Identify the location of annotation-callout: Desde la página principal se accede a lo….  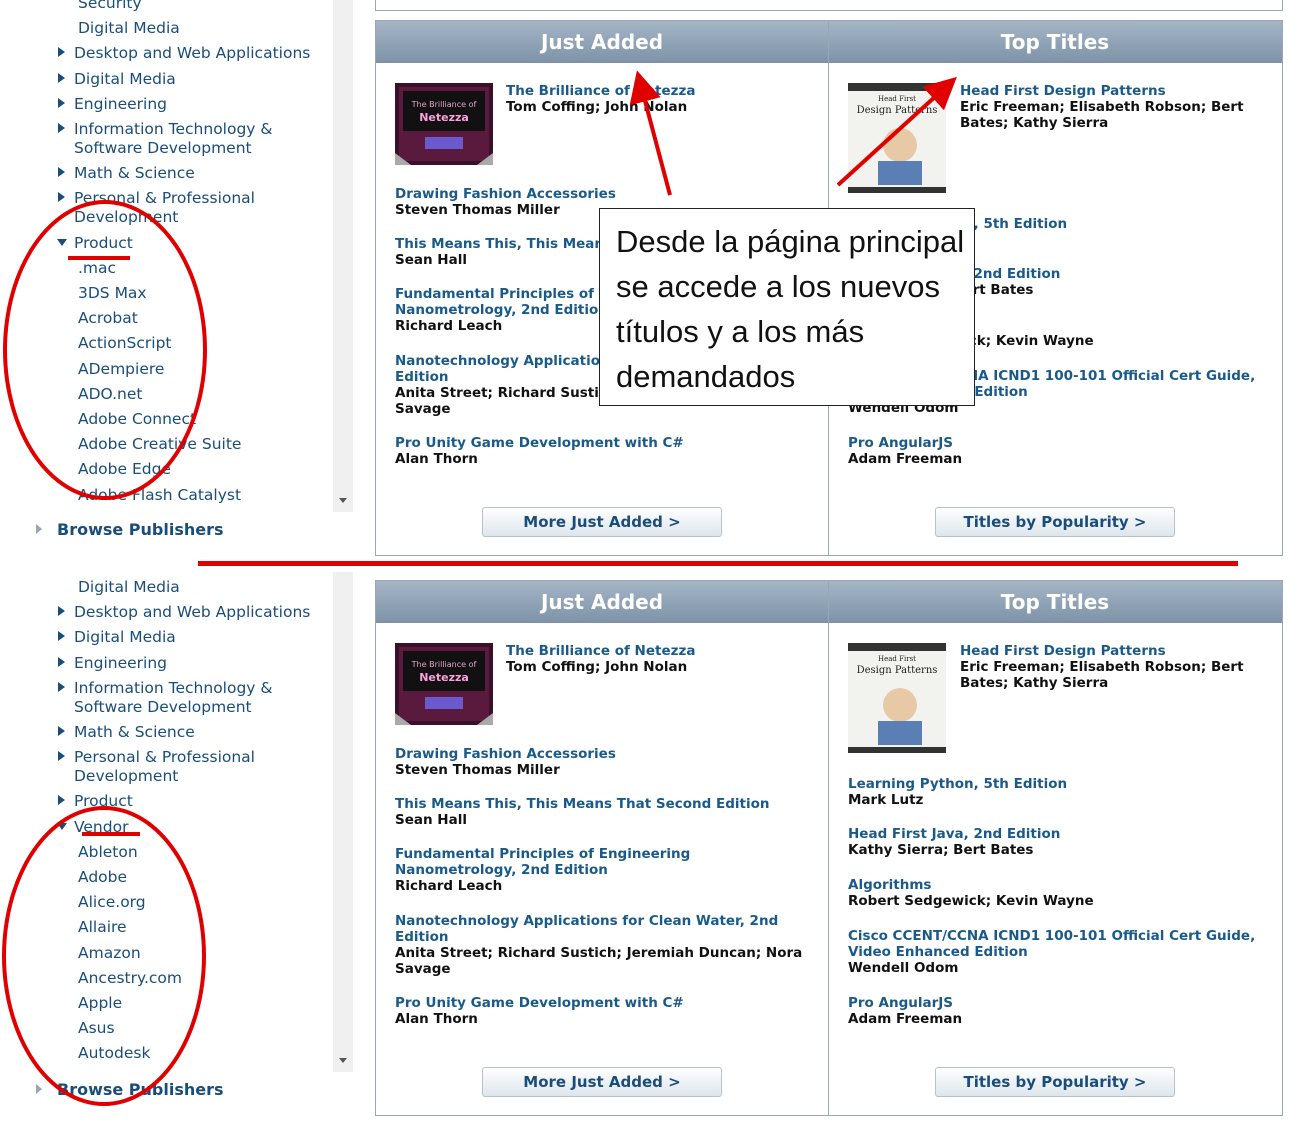
(787, 307).